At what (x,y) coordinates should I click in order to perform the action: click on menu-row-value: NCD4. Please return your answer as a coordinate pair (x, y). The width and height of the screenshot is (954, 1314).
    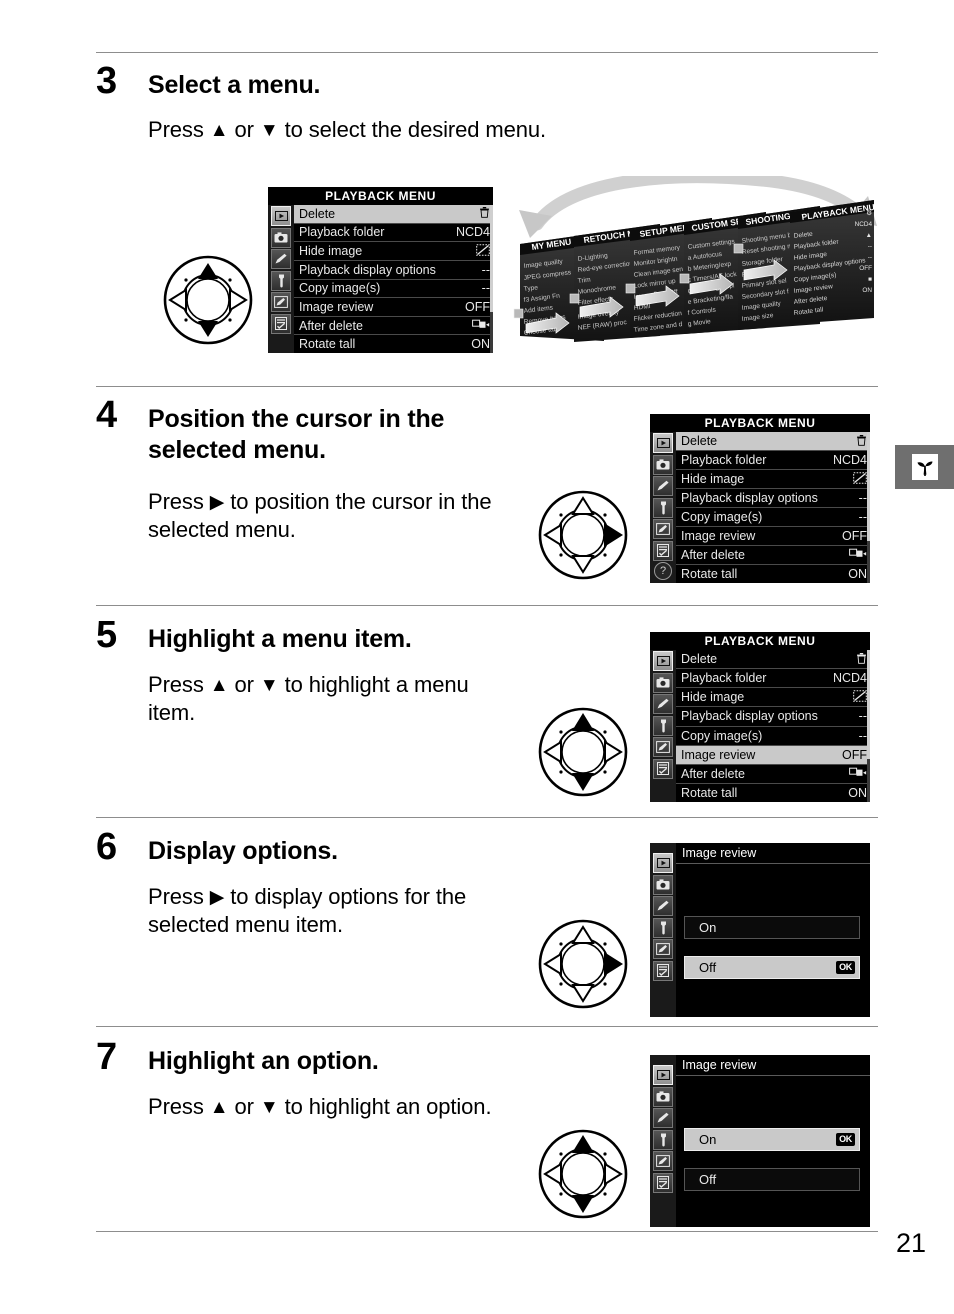
    Looking at the image, I should click on (472, 232).